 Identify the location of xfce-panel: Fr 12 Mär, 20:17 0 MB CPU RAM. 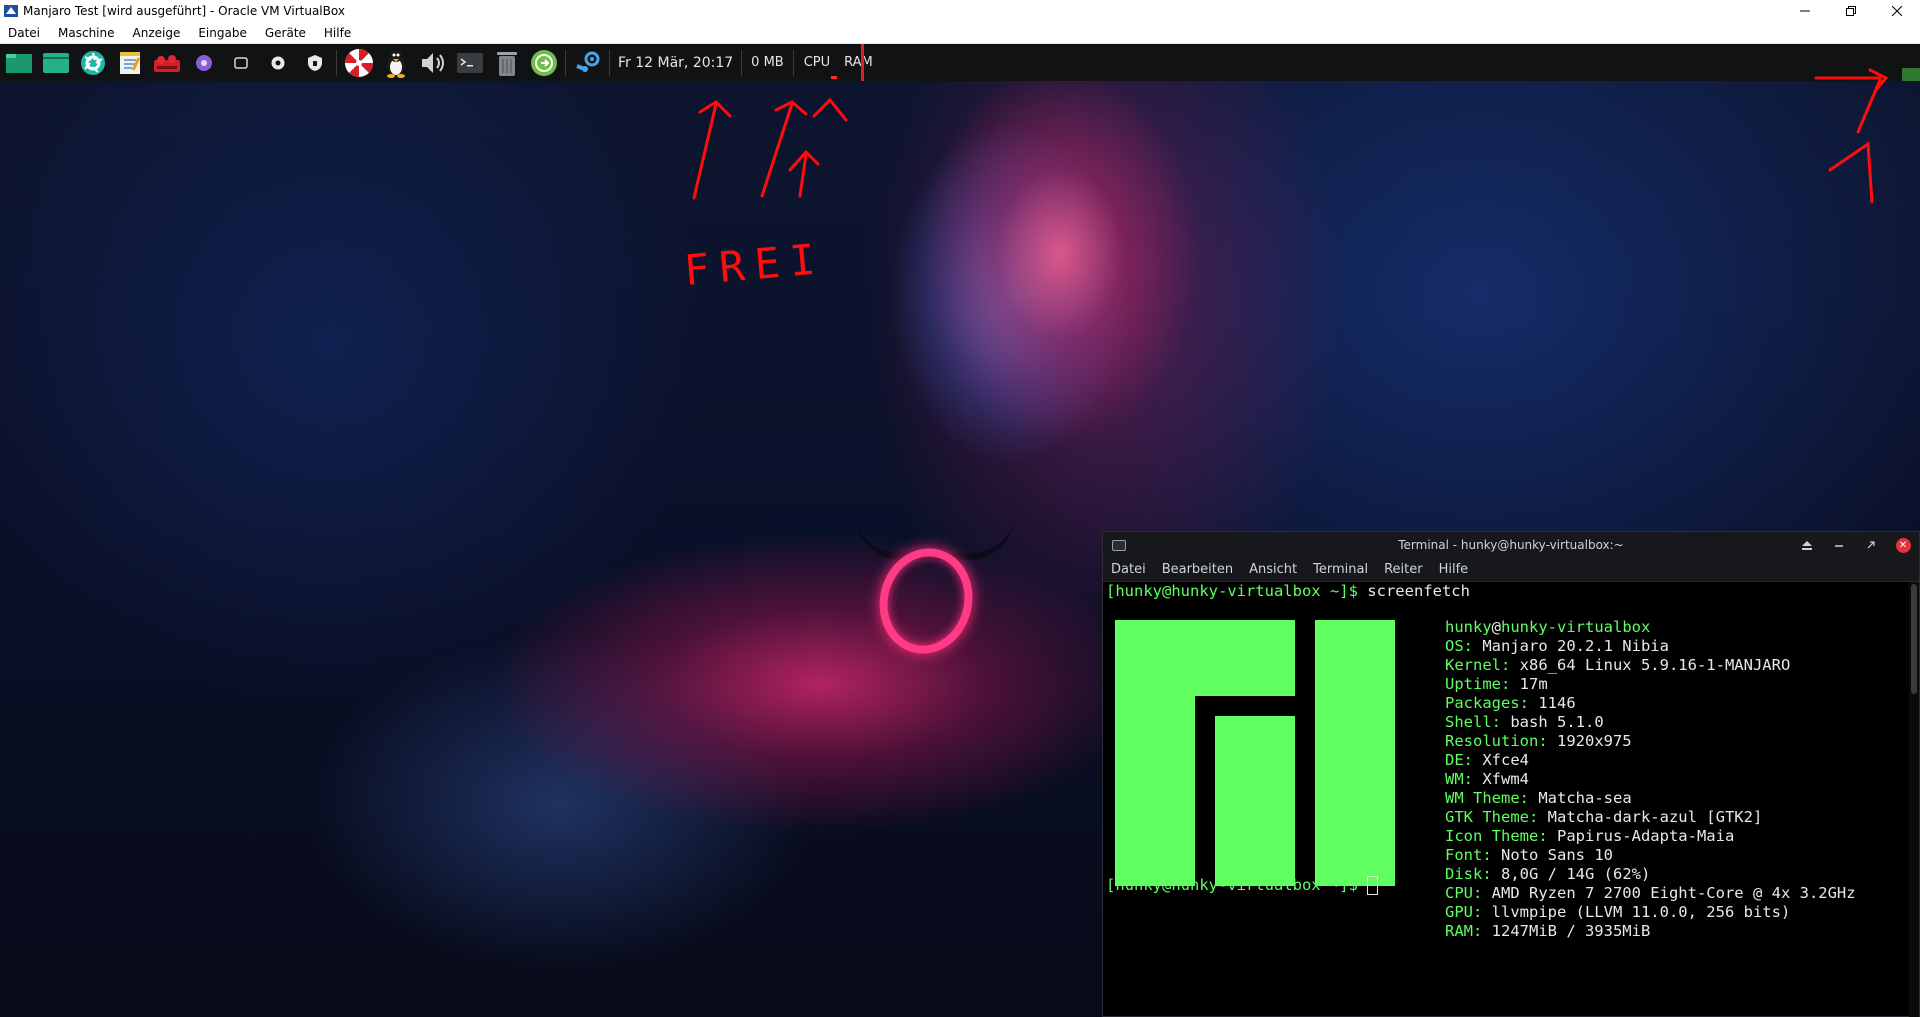
(960, 62).